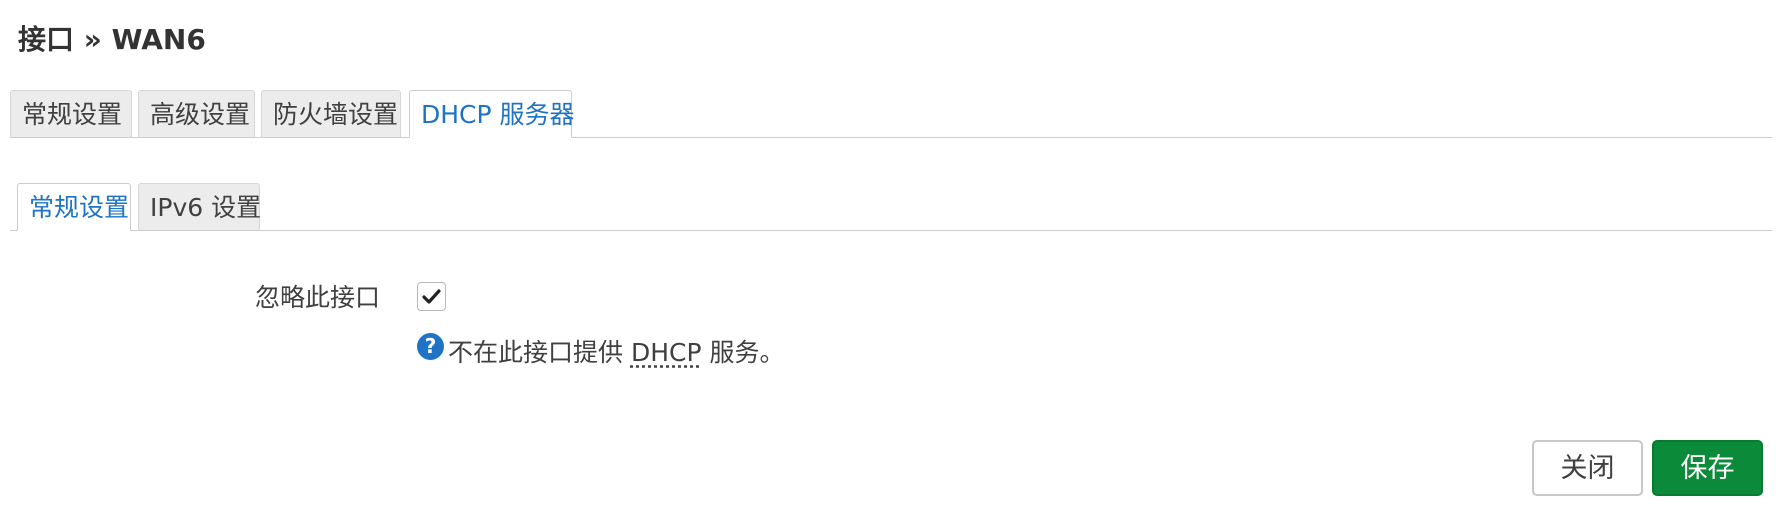 The image size is (1781, 524). Describe the element at coordinates (317, 297) in the screenshot. I see `ignore-interface-label: 忽略此接口` at that location.